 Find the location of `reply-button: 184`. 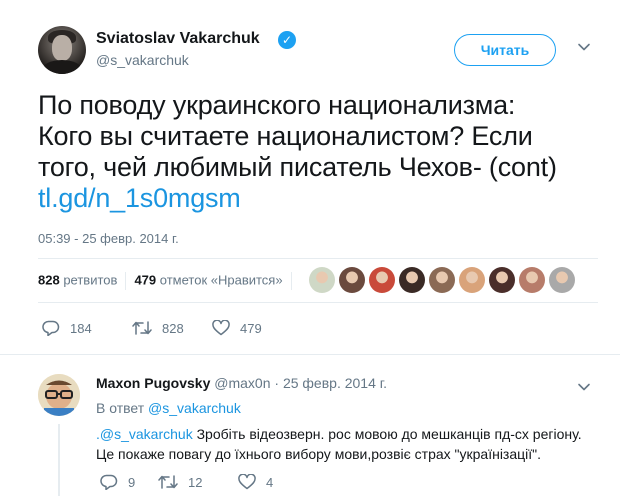

reply-button: 184 is located at coordinates (87, 328).